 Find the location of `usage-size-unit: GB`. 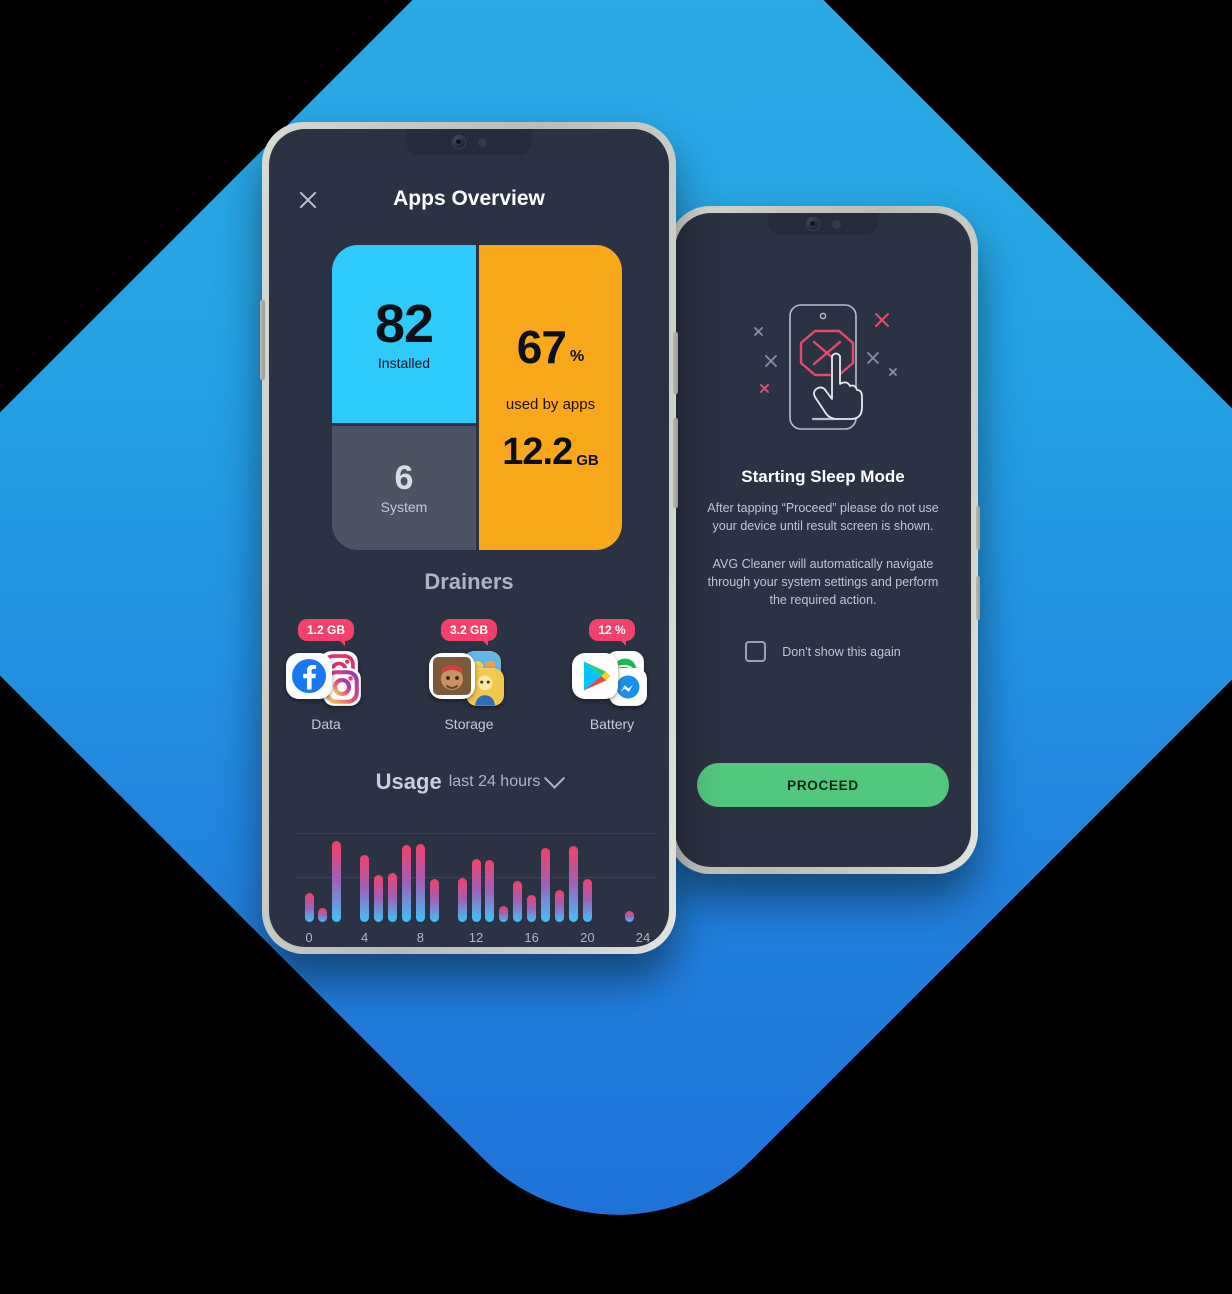

usage-size-unit: GB is located at coordinates (587, 460).